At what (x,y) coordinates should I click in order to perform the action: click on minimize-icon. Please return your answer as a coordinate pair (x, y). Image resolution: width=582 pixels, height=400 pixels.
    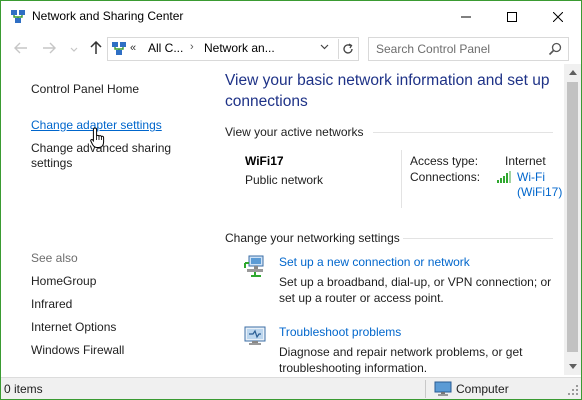
    Looking at the image, I should click on (466, 16).